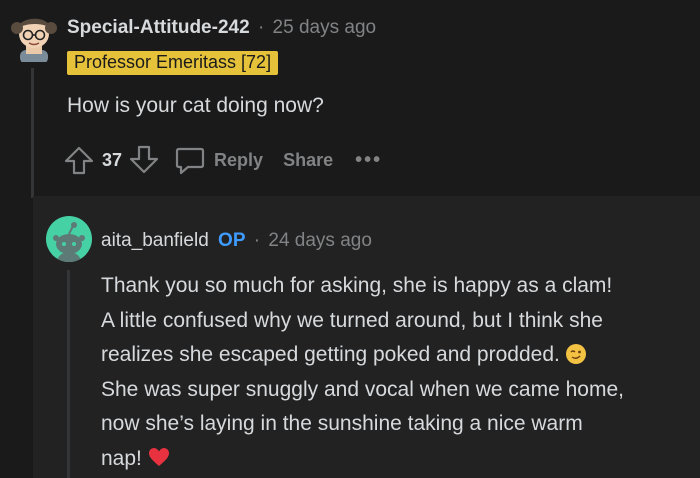 The image size is (700, 478). I want to click on timestamp: 24 days ago, so click(320, 240).